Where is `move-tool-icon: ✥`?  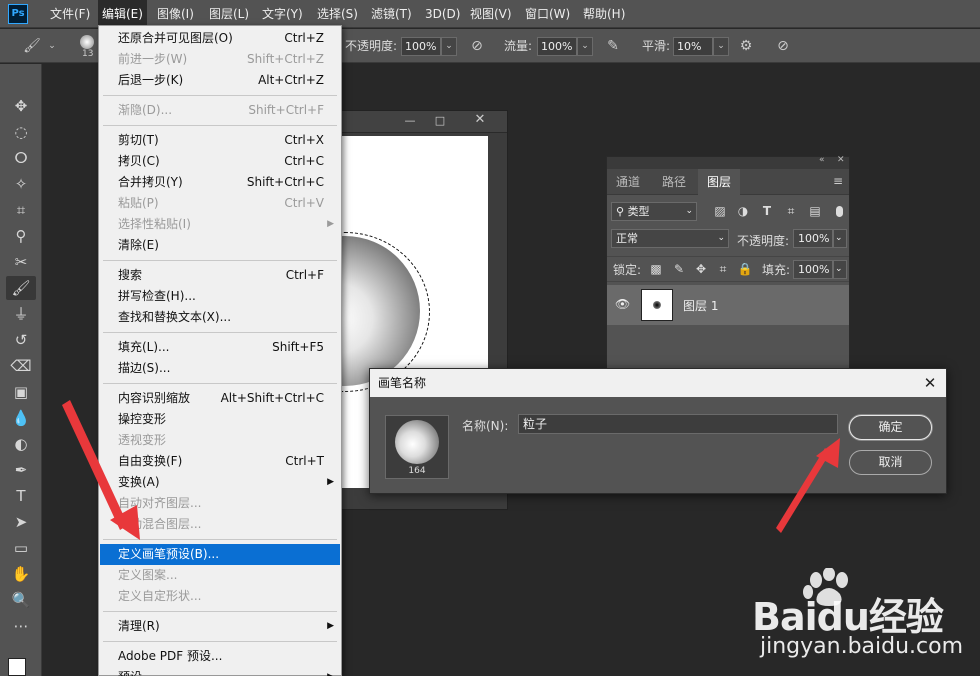
move-tool-icon: ✥ is located at coordinates (21, 106).